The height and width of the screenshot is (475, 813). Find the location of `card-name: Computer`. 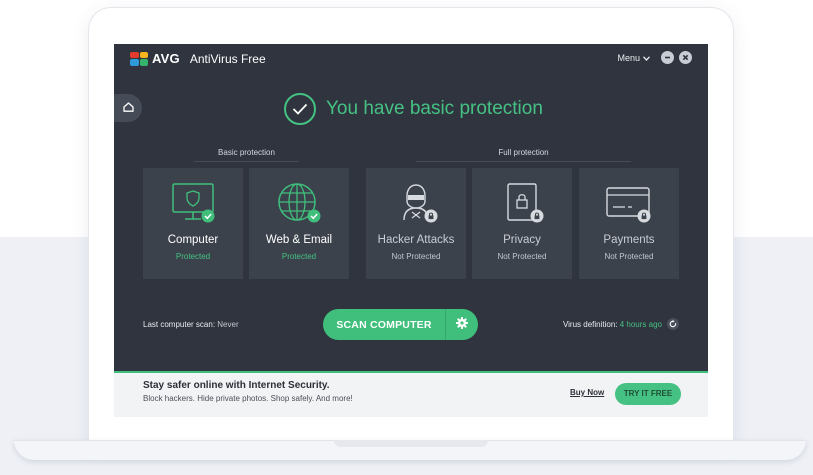

card-name: Computer is located at coordinates (193, 240).